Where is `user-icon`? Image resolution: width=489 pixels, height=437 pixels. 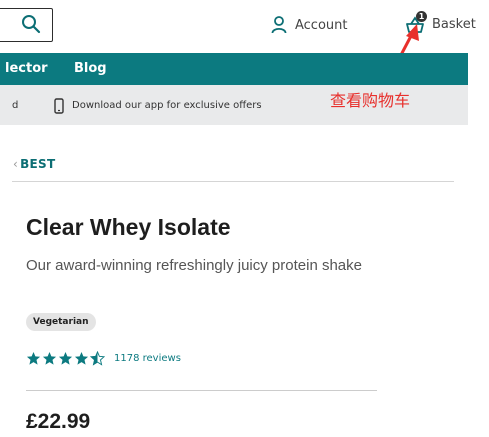
user-icon is located at coordinates (279, 25).